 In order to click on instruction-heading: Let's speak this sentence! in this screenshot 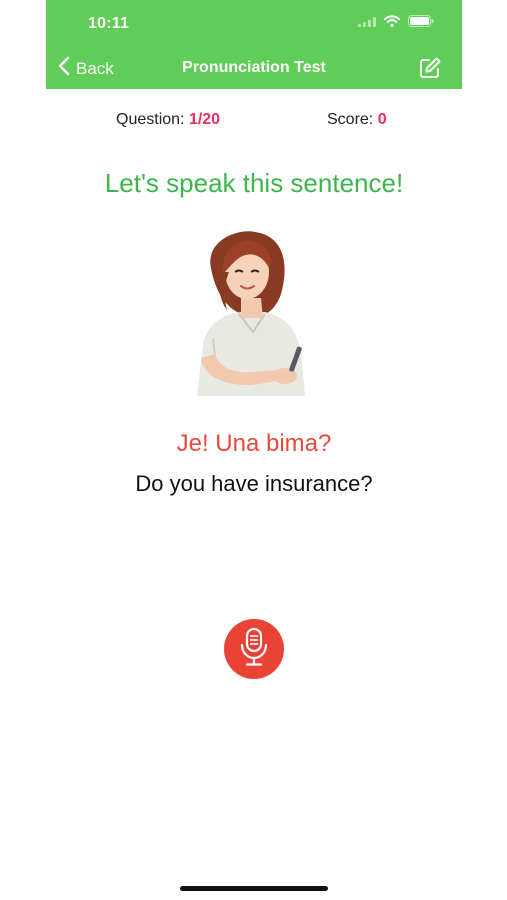, I will do `click(254, 183)`.